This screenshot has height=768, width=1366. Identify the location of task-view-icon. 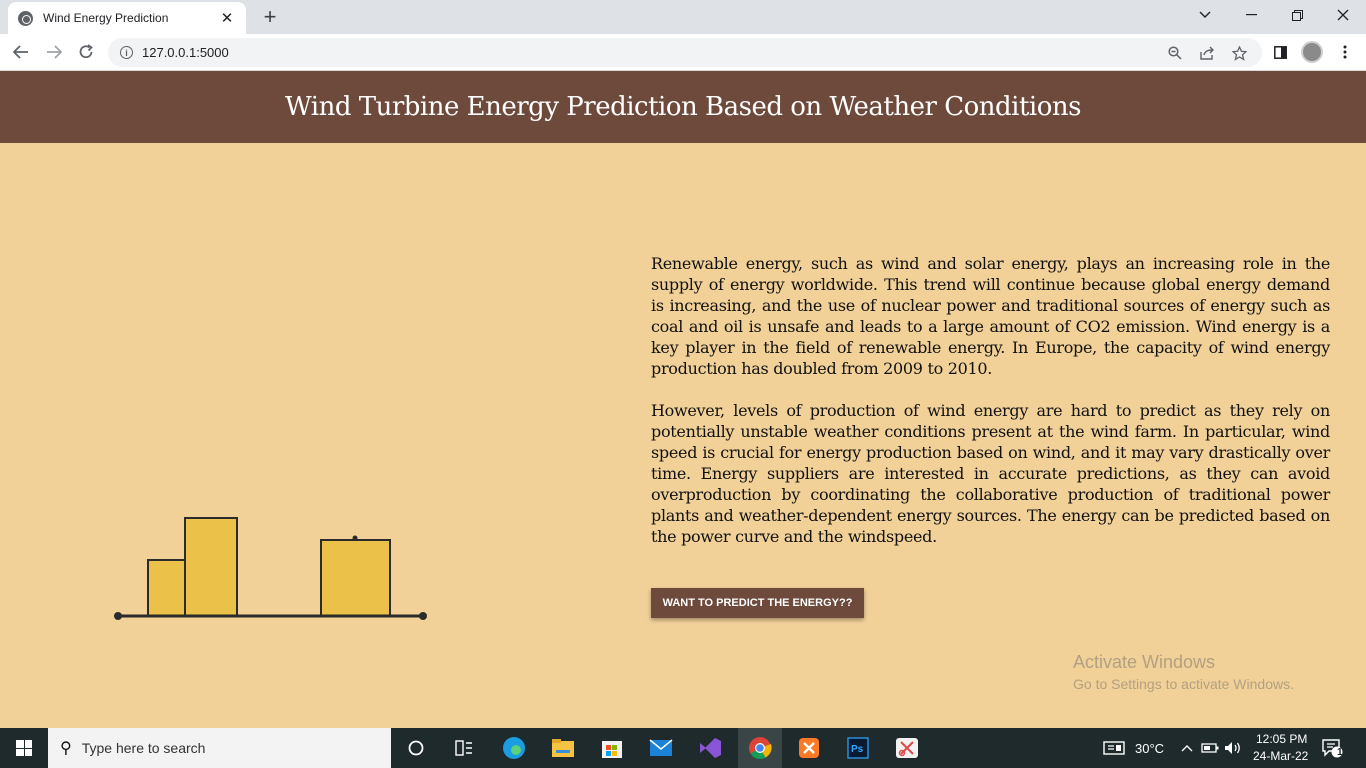
(464, 748).